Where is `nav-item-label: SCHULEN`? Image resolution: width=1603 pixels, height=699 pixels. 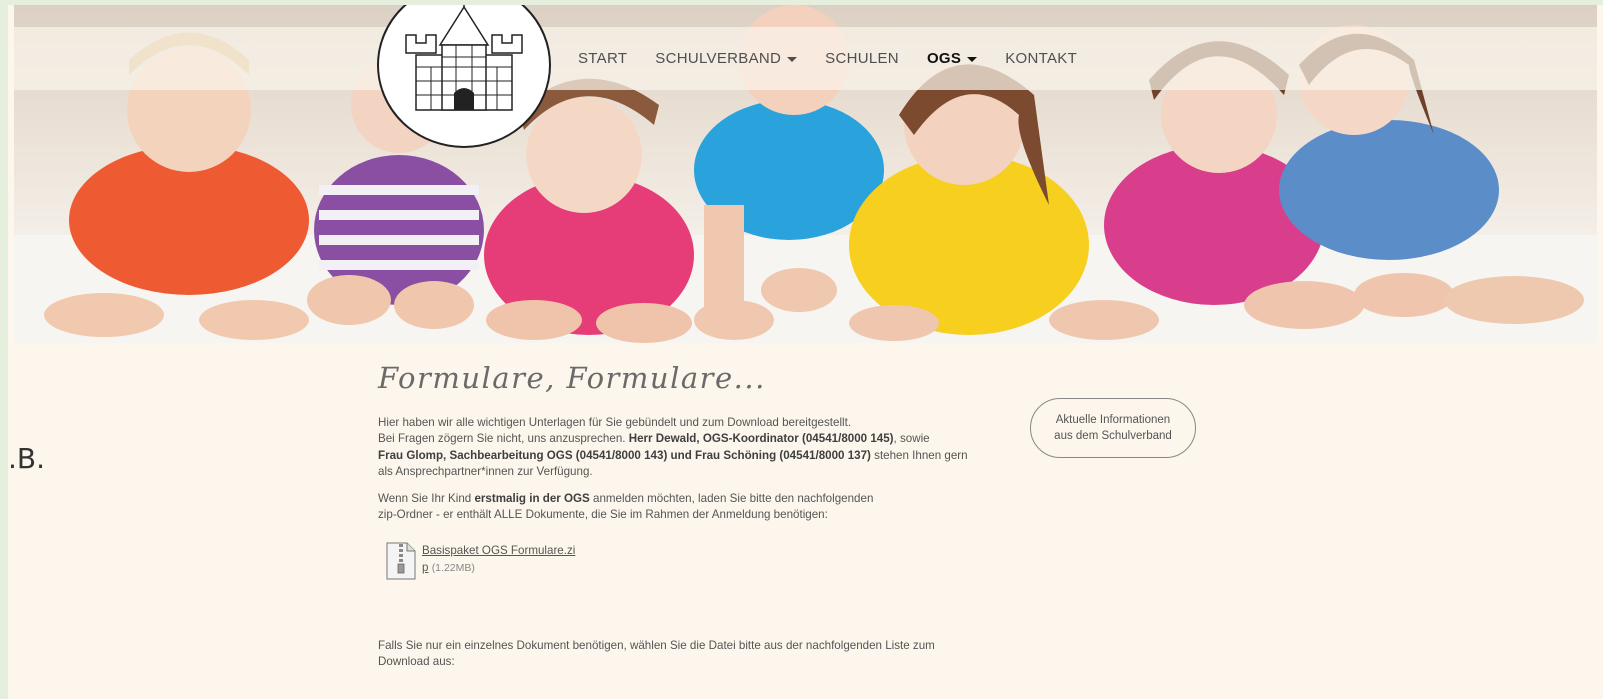 nav-item-label: SCHULEN is located at coordinates (862, 58).